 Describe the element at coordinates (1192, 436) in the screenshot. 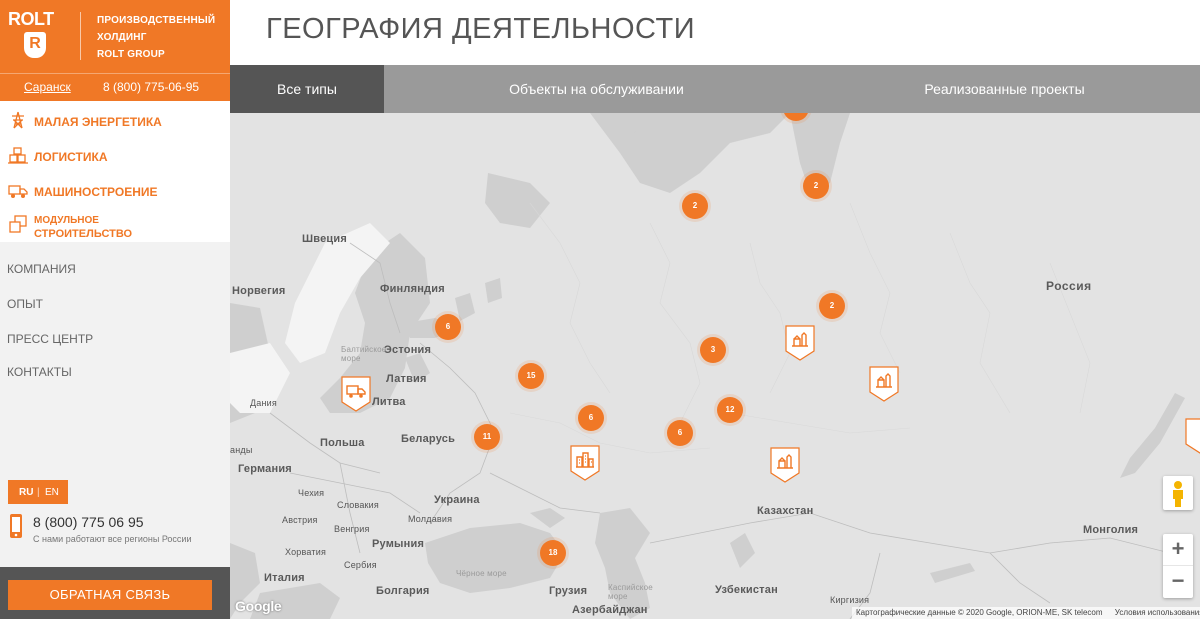

I see `map-pin-partial` at that location.